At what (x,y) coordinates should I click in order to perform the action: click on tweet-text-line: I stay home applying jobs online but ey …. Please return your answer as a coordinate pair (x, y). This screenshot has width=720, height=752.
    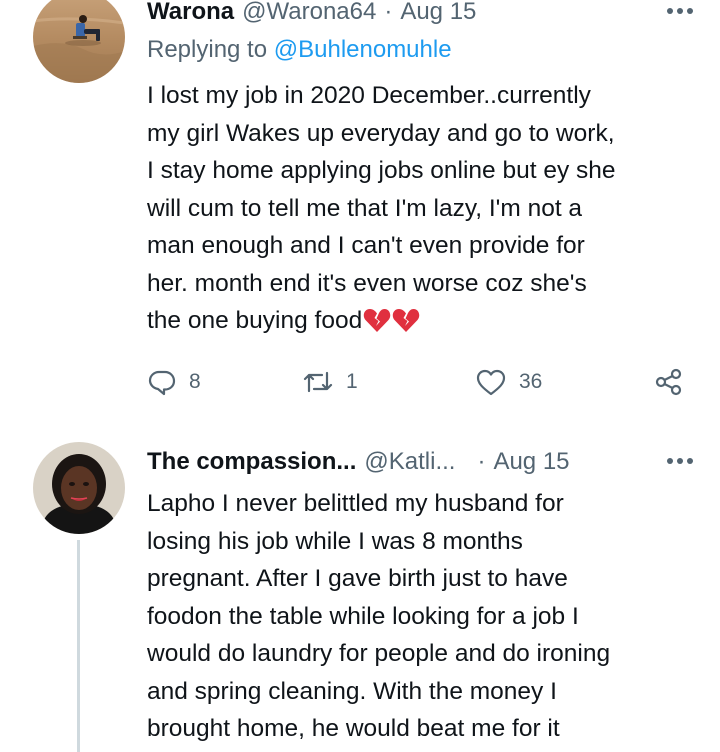
    Looking at the image, I should click on (381, 170).